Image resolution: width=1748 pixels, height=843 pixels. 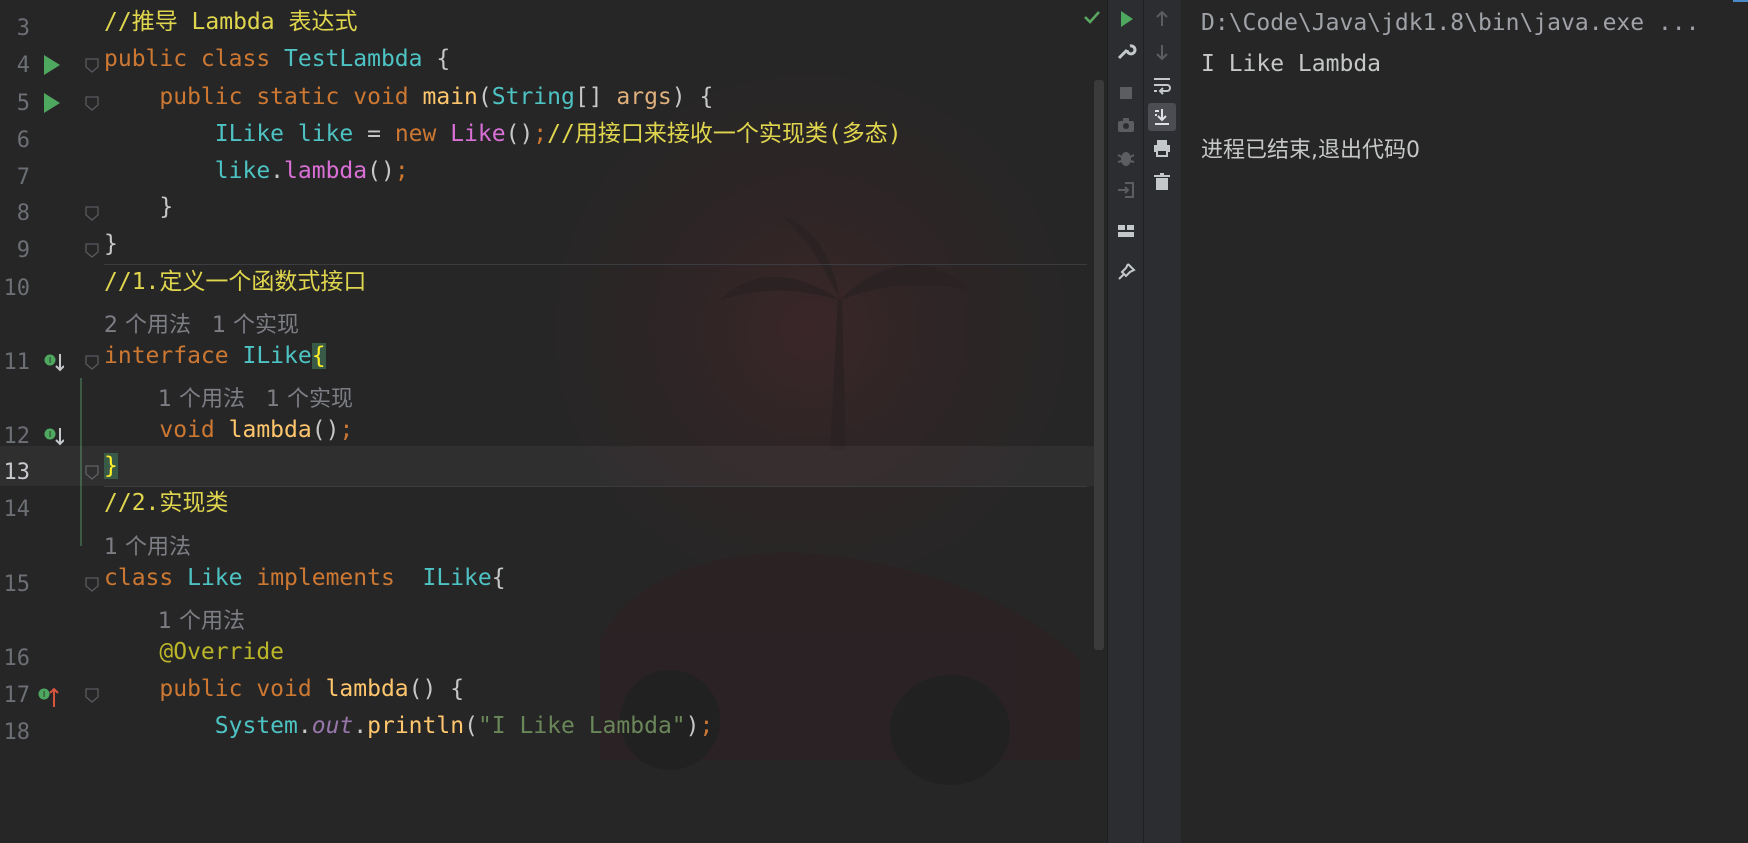 What do you see at coordinates (1092, 17) in the screenshot?
I see `check-icon` at bounding box center [1092, 17].